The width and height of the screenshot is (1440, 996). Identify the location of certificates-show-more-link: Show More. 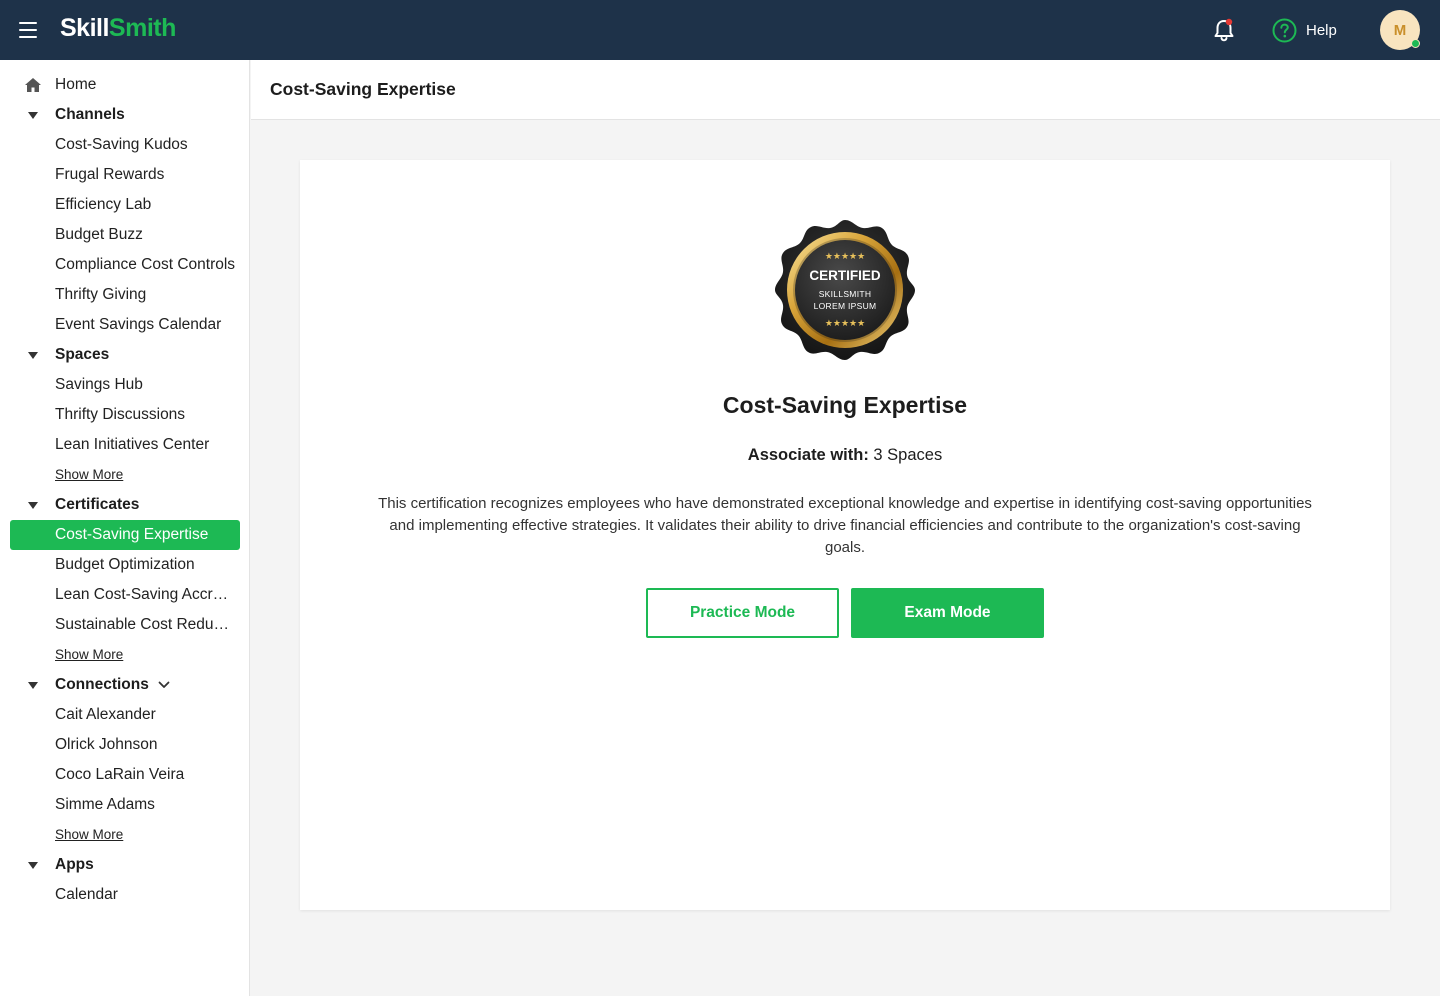
(89, 654).